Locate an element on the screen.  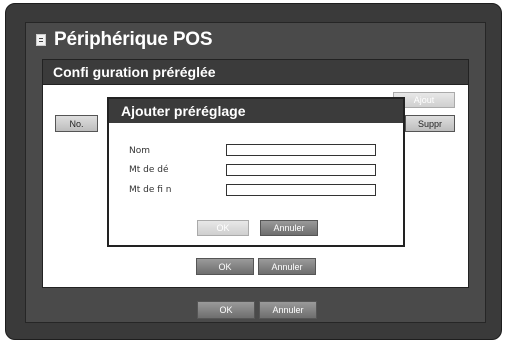
dialog-title: Ajouter préréglage is located at coordinates (256, 111).